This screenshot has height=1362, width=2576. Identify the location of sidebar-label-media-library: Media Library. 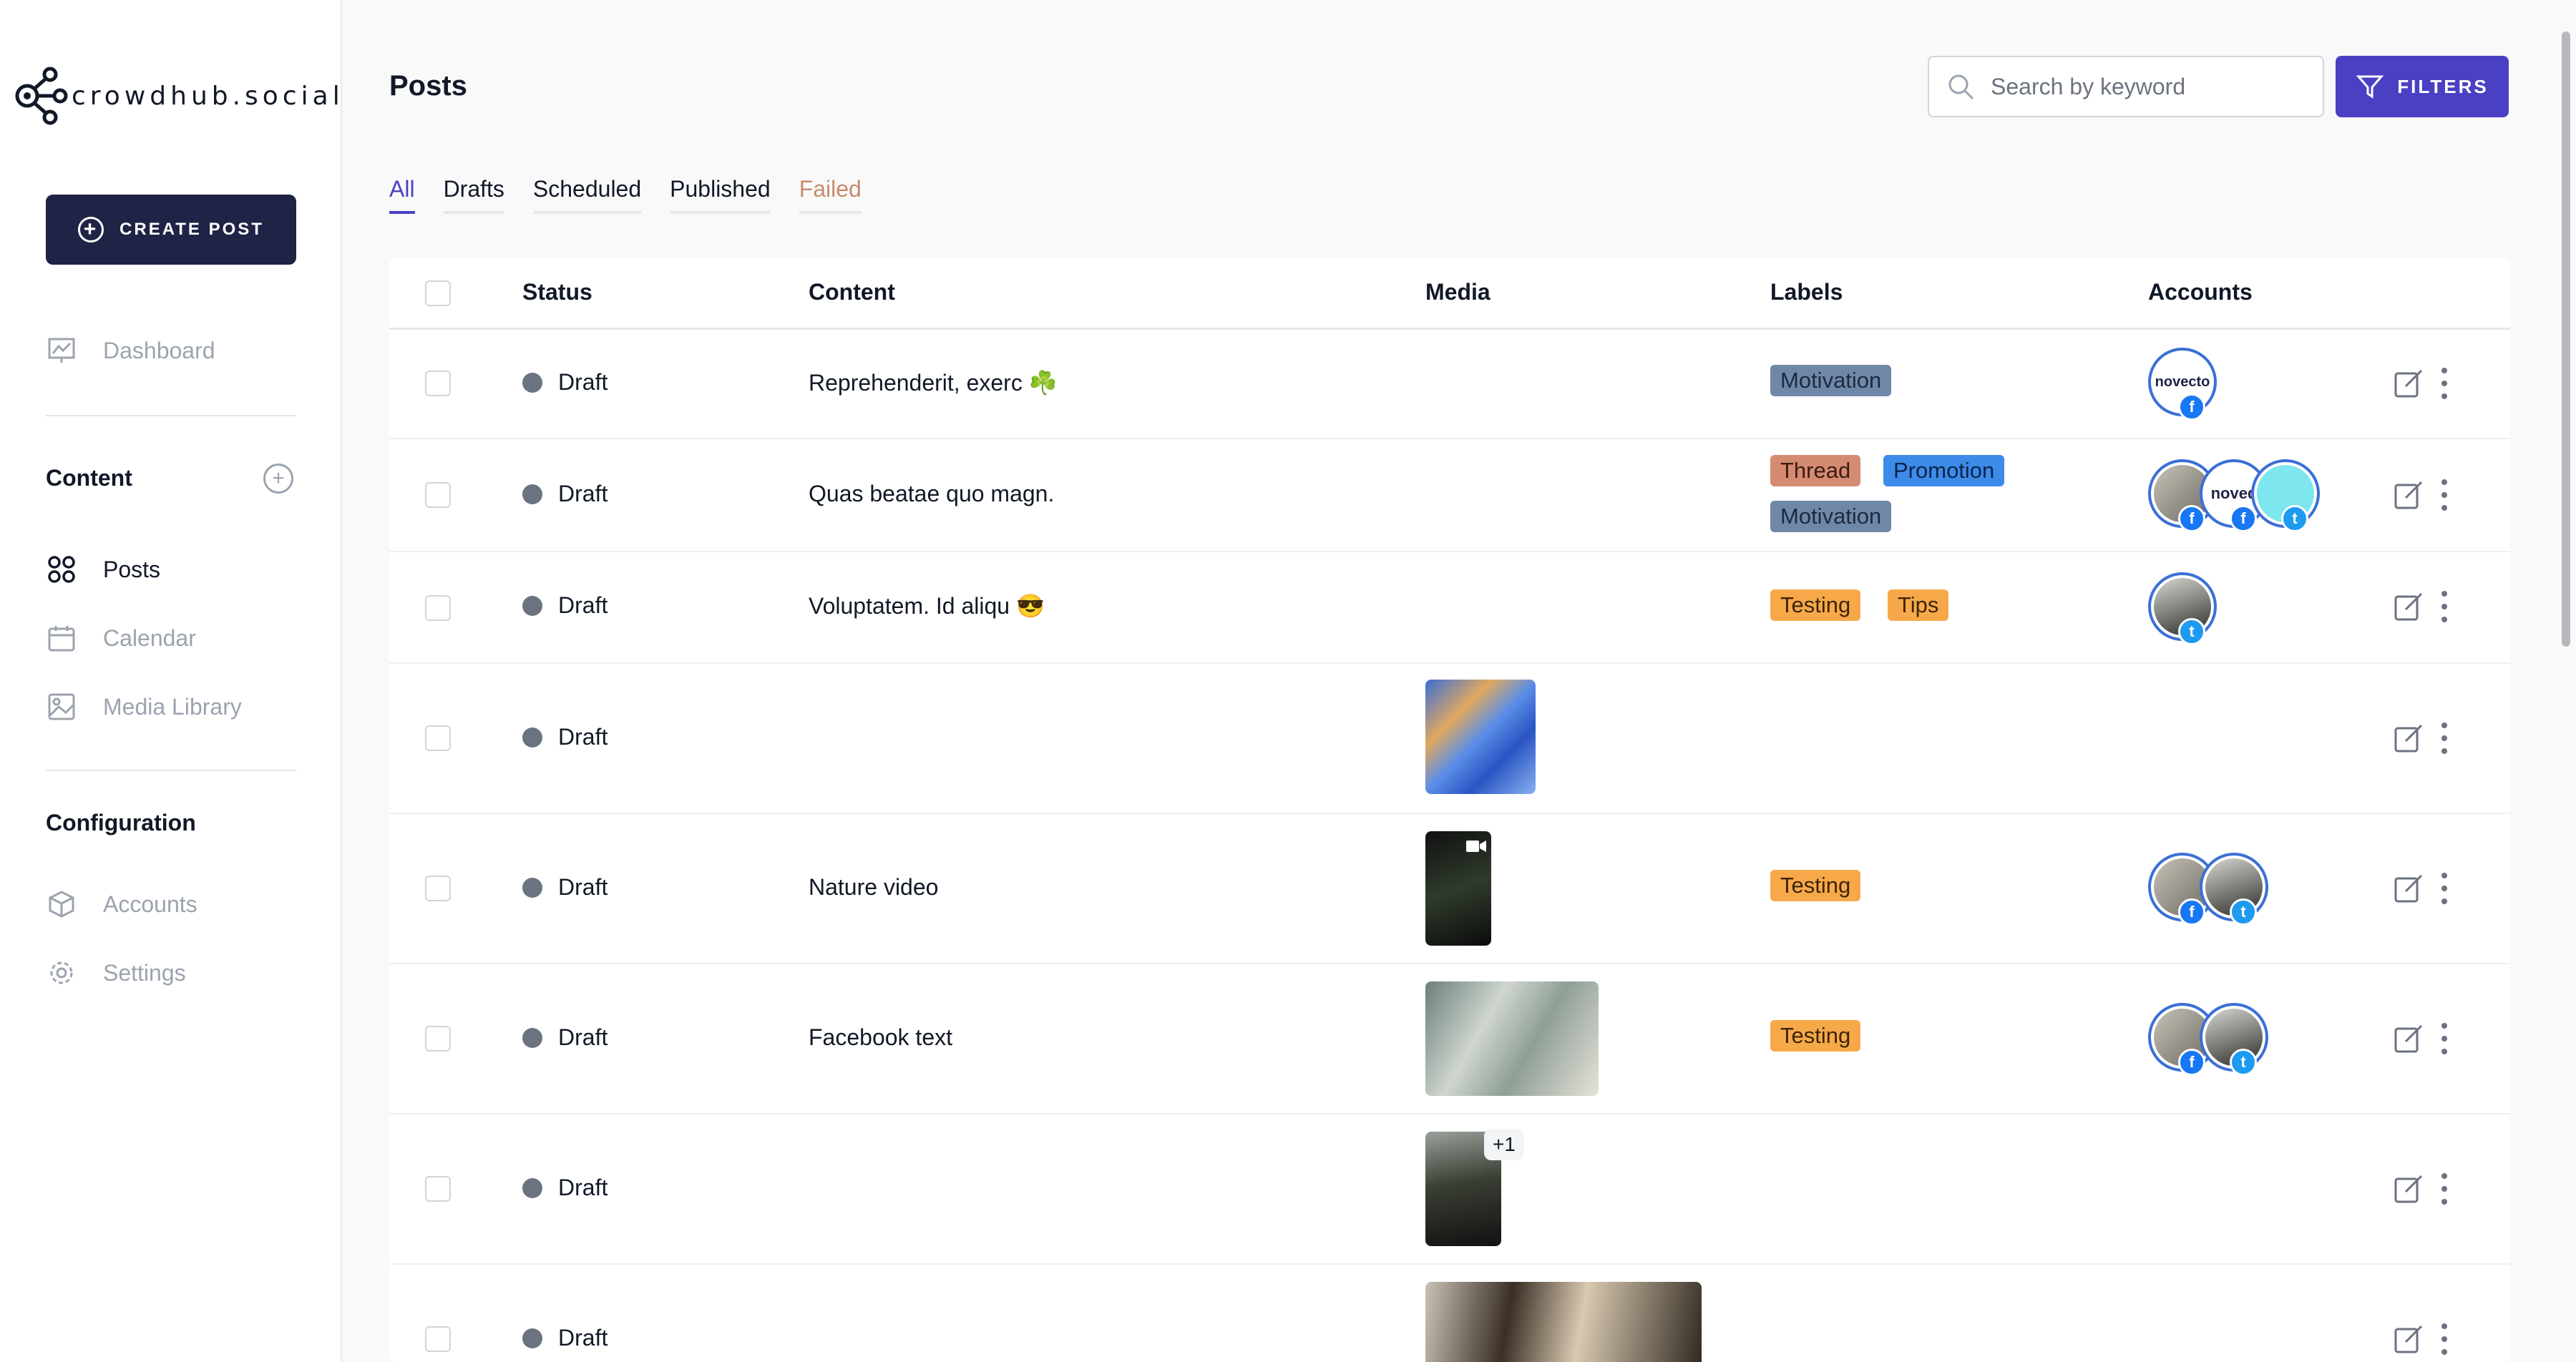
(172, 706).